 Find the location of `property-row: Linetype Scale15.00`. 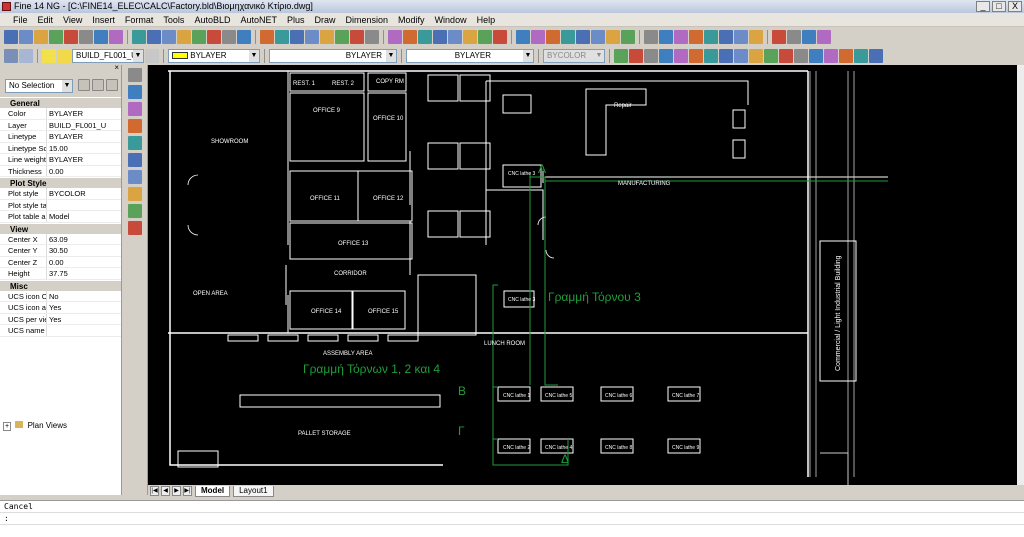

property-row: Linetype Scale15.00 is located at coordinates (60, 148).